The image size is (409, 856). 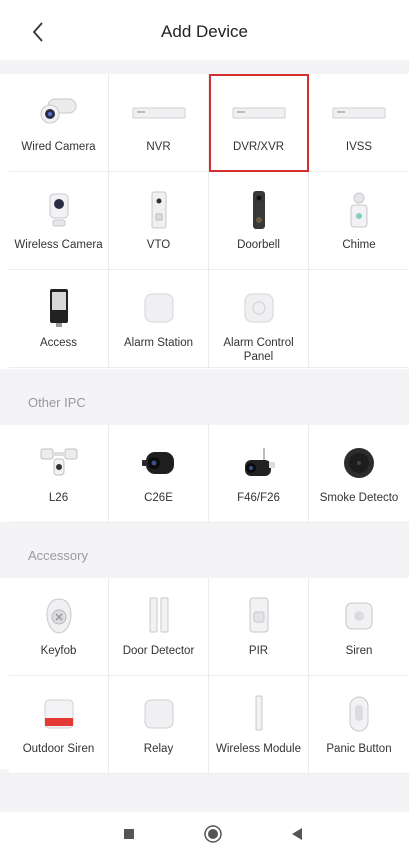 What do you see at coordinates (259, 123) in the screenshot?
I see `device-dvr-xvr: DVR/XVR` at bounding box center [259, 123].